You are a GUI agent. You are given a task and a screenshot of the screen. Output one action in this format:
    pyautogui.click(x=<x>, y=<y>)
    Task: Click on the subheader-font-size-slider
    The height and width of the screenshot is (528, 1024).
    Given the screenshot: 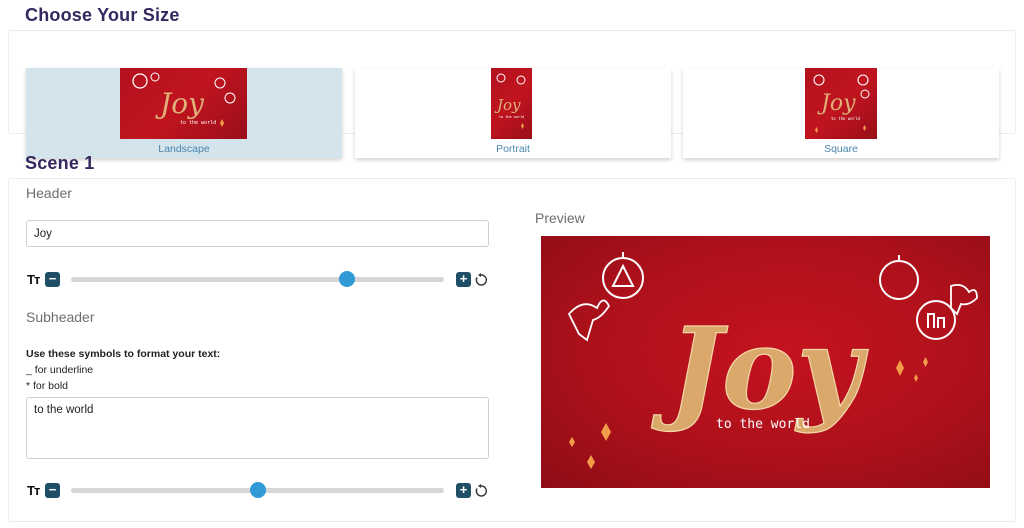 What is the action you would take?
    pyautogui.click(x=257, y=490)
    